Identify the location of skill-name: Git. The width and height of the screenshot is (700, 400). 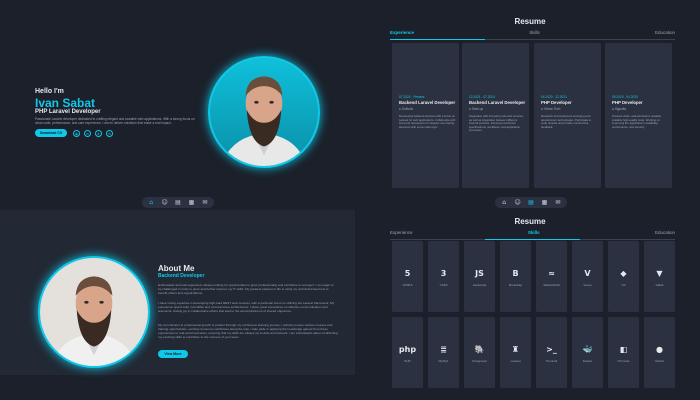
(623, 285).